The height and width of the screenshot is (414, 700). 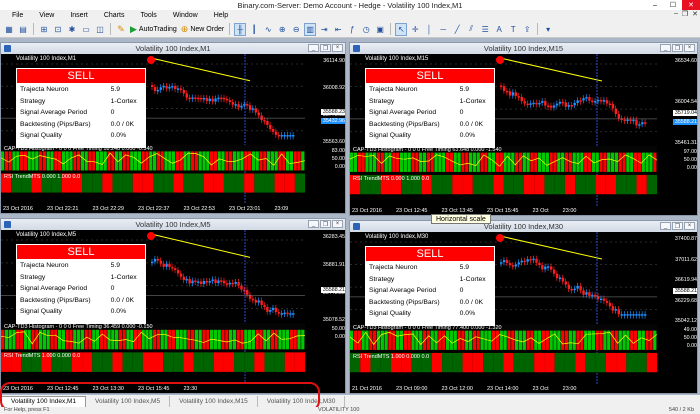 I want to click on crosshair-icon: ✛, so click(x=415, y=29).